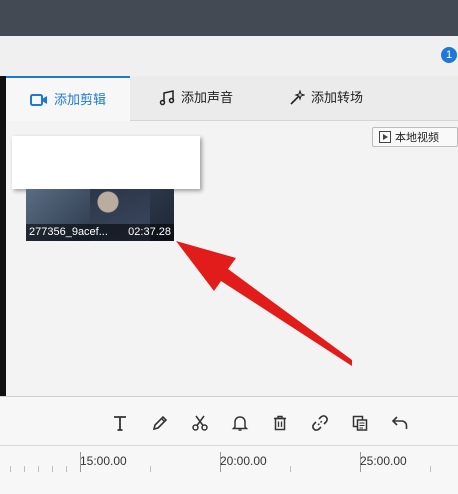  Describe the element at coordinates (449, 55) in the screenshot. I see `notification-badge: 1` at that location.